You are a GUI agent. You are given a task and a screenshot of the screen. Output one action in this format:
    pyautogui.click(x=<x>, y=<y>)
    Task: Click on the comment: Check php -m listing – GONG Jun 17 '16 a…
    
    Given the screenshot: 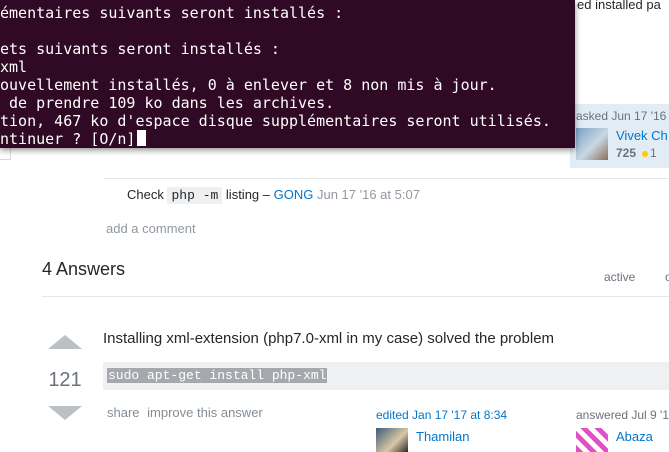 What is the action you would take?
    pyautogui.click(x=273, y=195)
    